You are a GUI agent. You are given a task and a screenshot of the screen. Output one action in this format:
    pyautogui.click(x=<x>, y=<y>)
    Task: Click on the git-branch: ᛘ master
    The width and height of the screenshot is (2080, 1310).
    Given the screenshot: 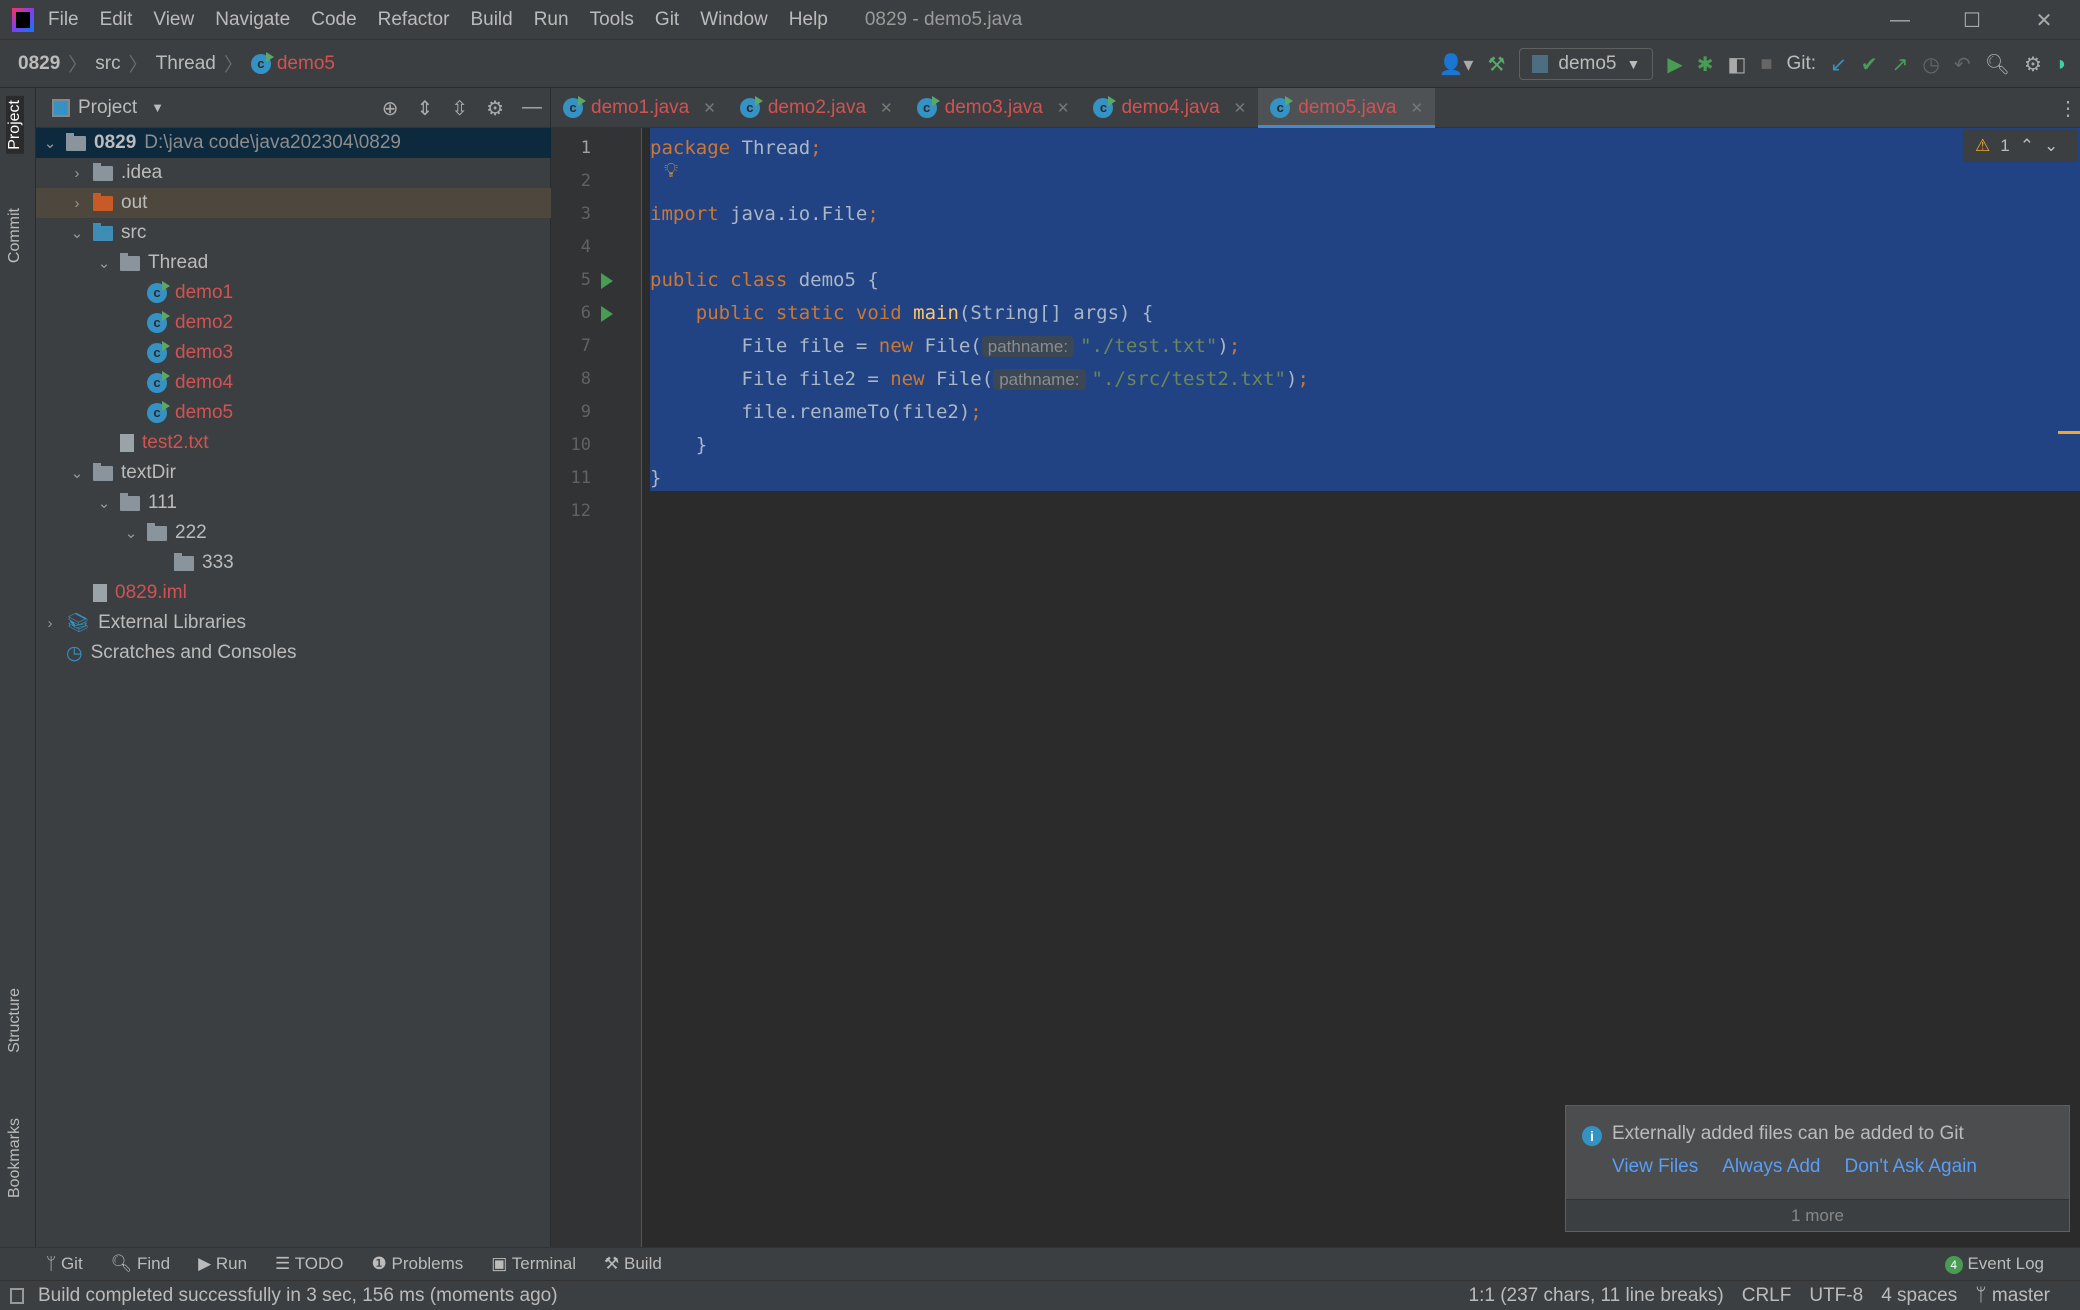 What is the action you would take?
    pyautogui.click(x=2012, y=1296)
    